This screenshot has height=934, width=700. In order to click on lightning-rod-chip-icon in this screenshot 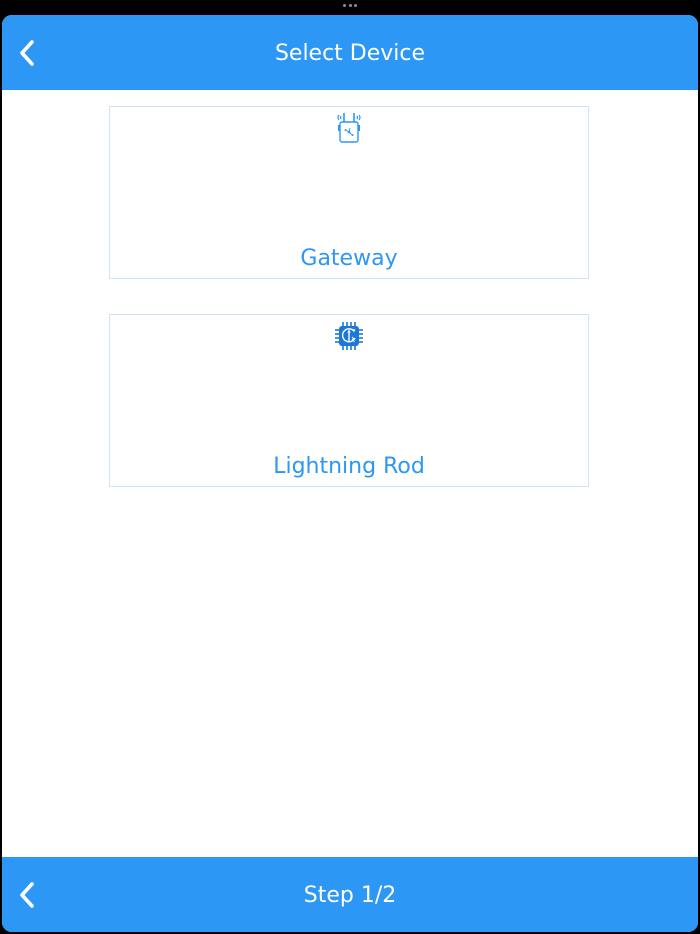, I will do `click(349, 336)`.